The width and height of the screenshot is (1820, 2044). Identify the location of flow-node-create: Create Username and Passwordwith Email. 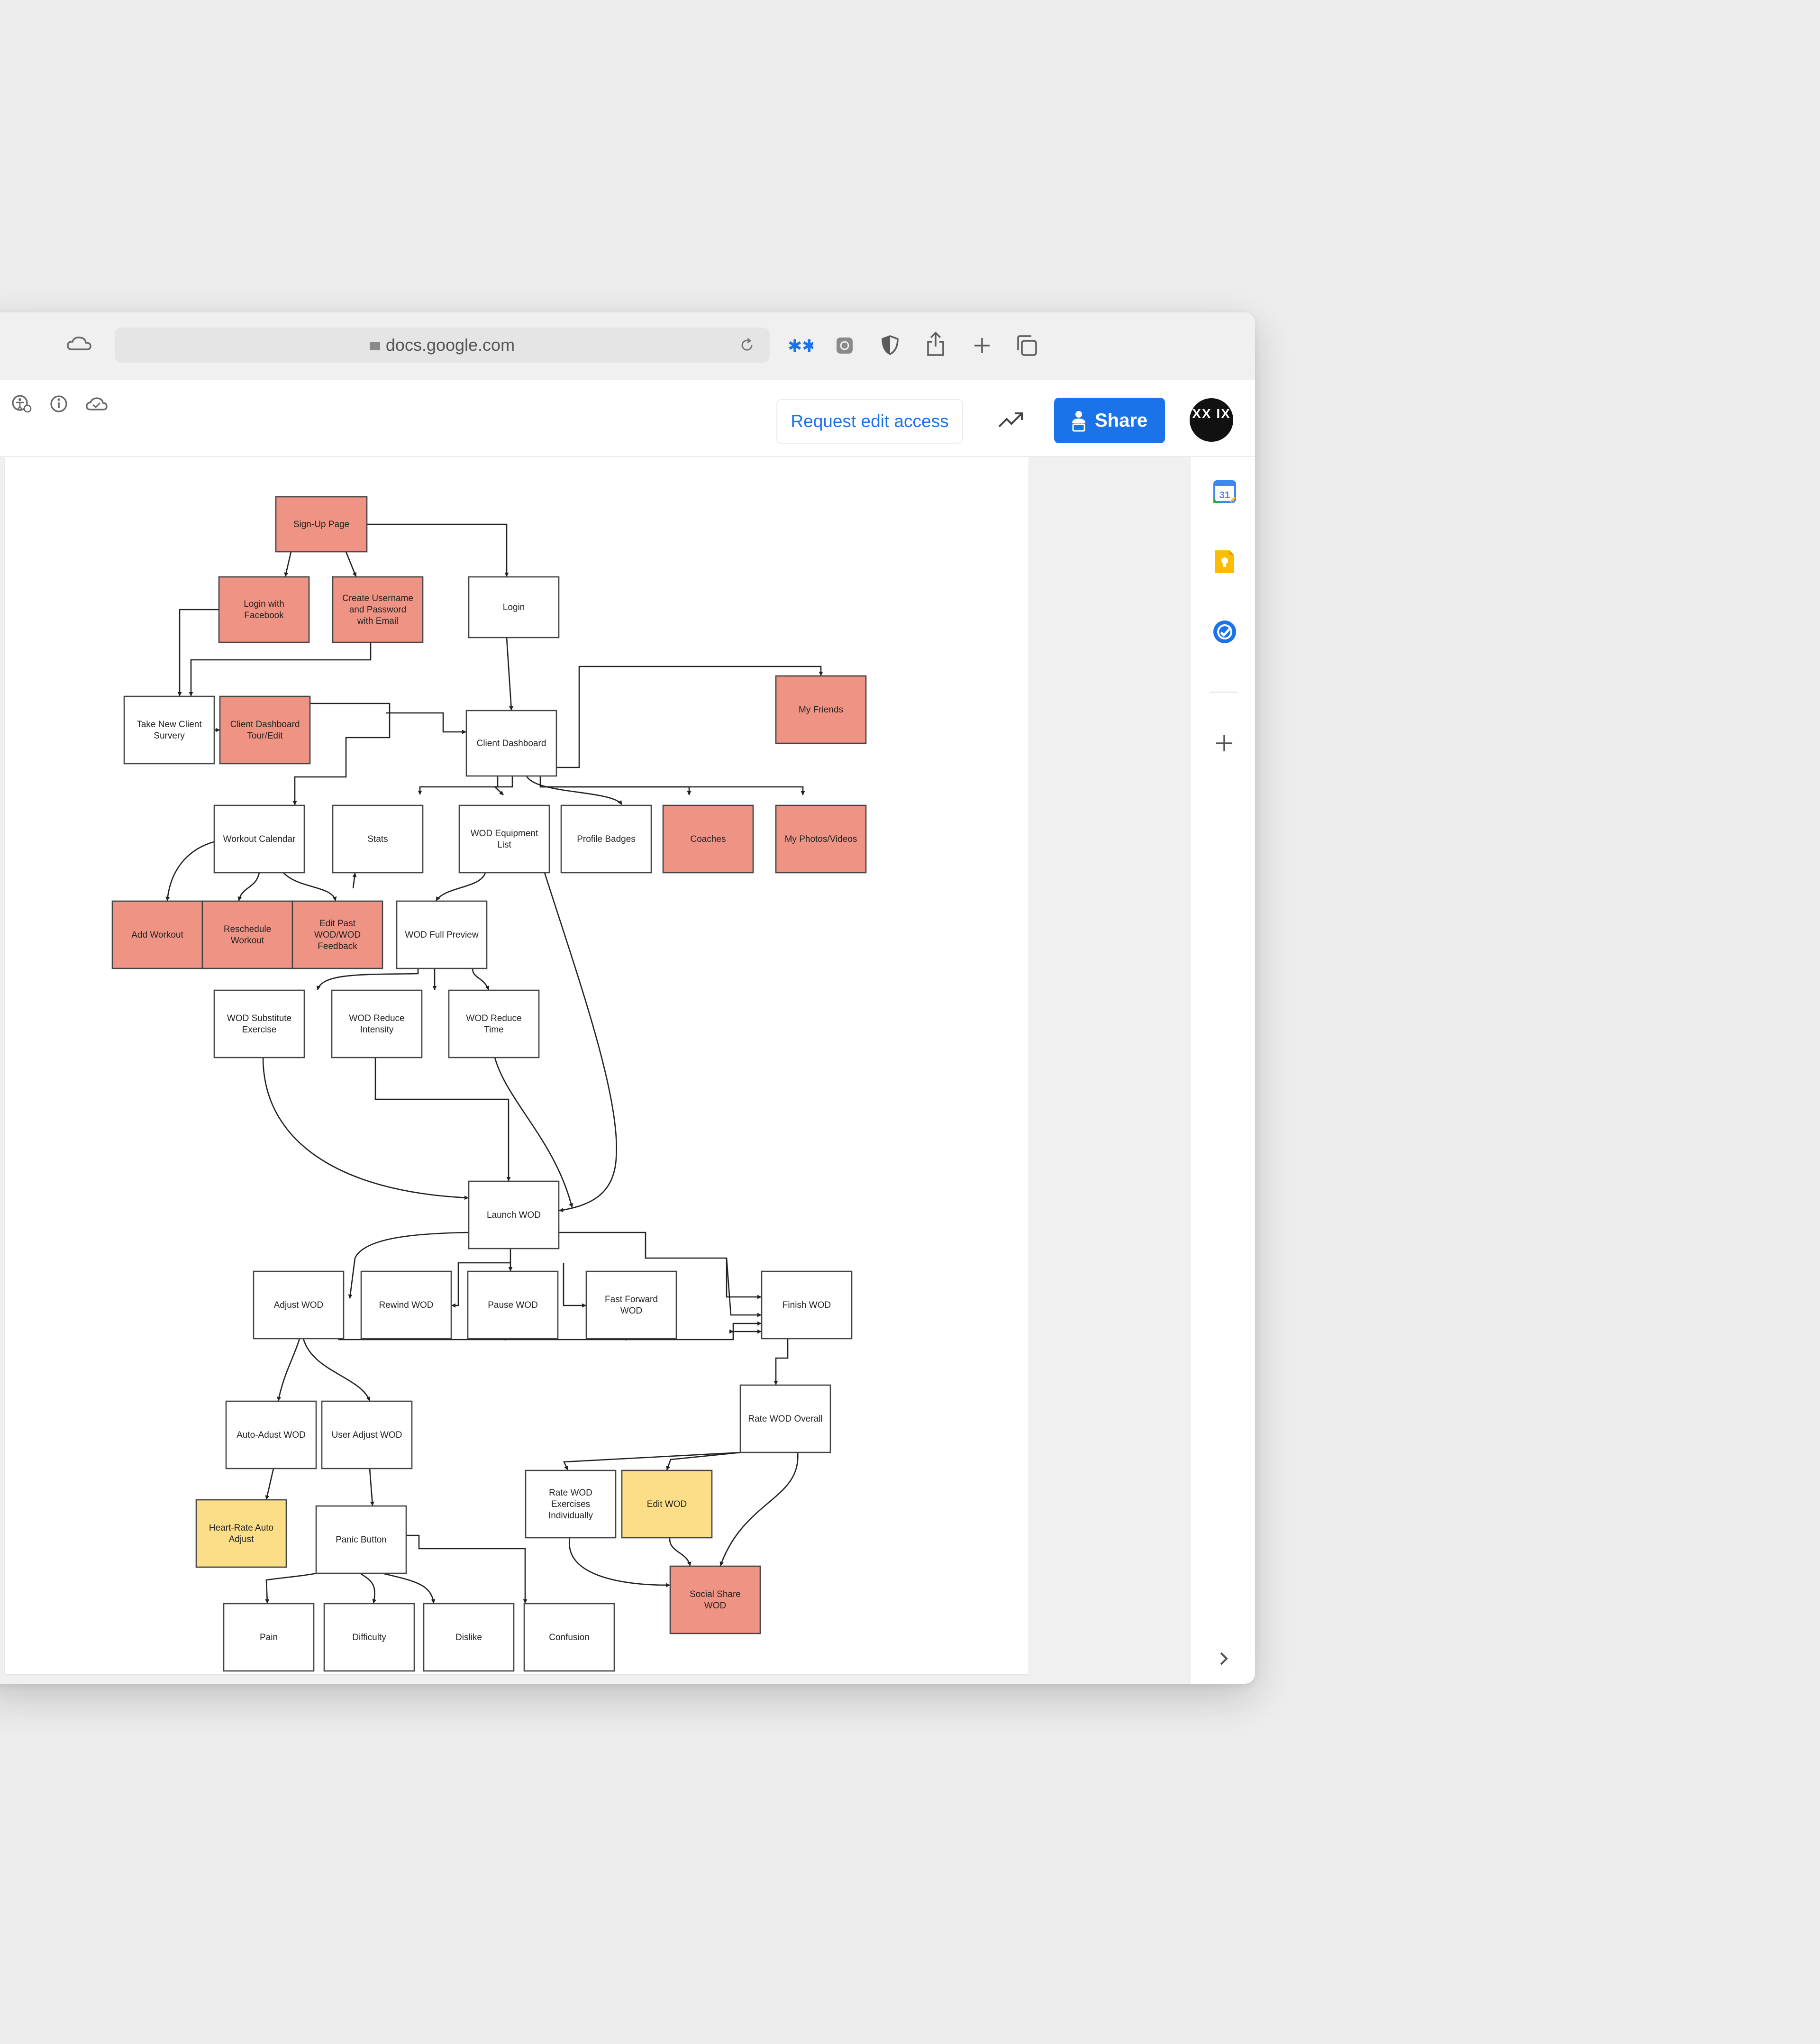
(378, 609).